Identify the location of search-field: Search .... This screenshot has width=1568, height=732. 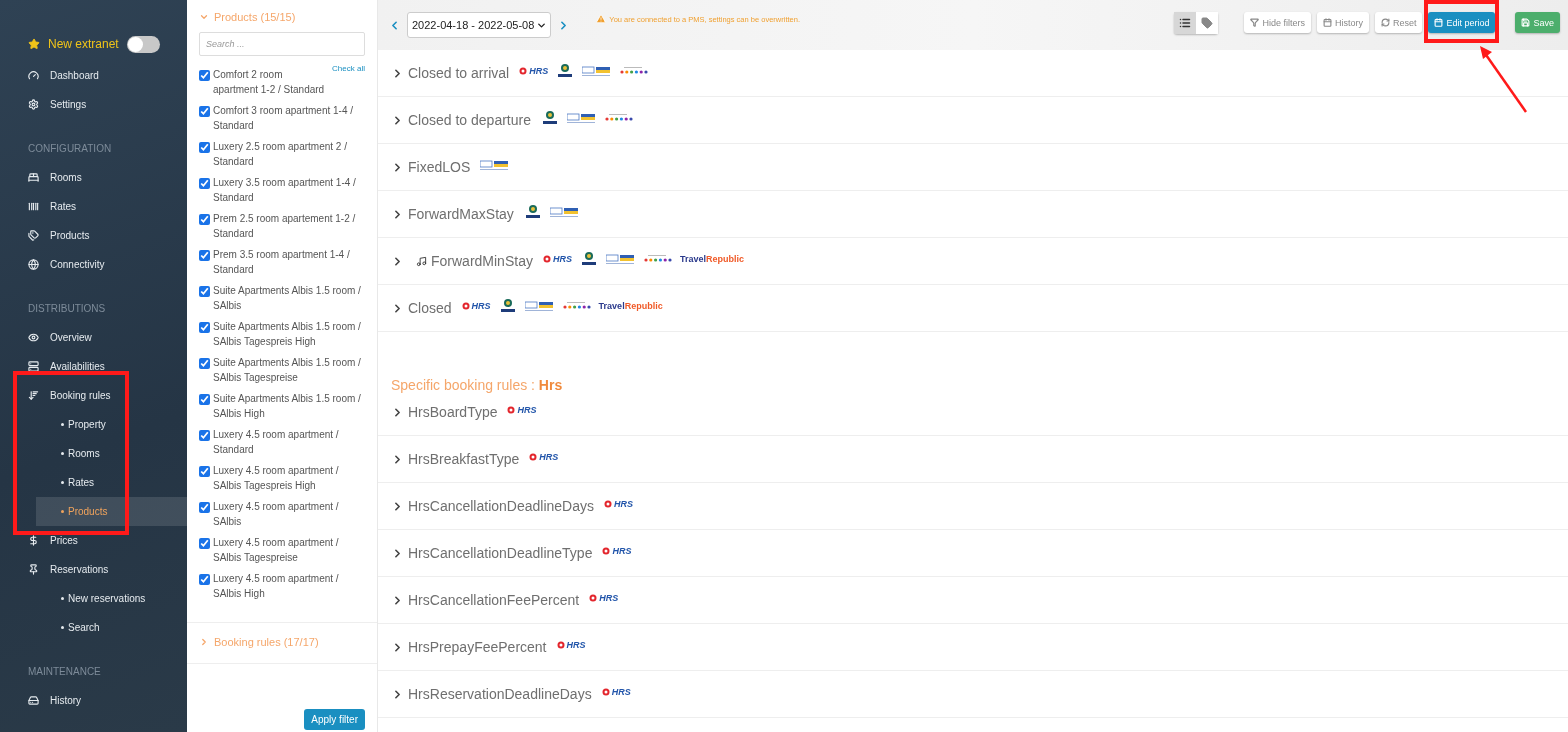
(282, 44).